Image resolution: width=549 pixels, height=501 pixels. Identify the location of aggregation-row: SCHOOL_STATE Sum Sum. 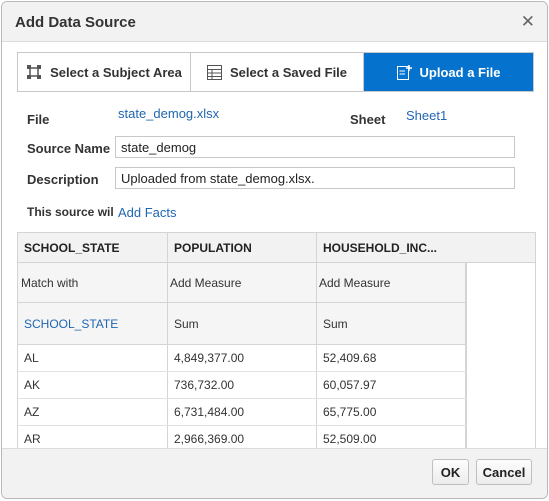
(242, 324).